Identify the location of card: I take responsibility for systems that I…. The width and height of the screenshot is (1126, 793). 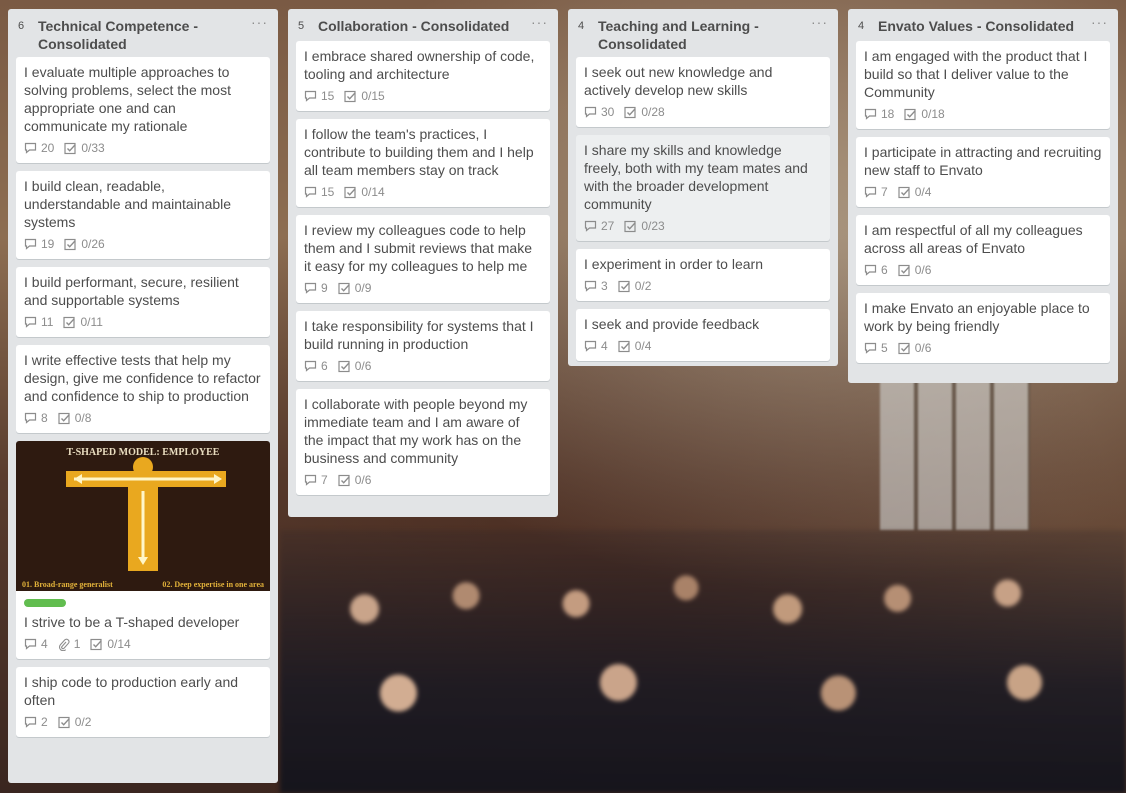
(423, 346).